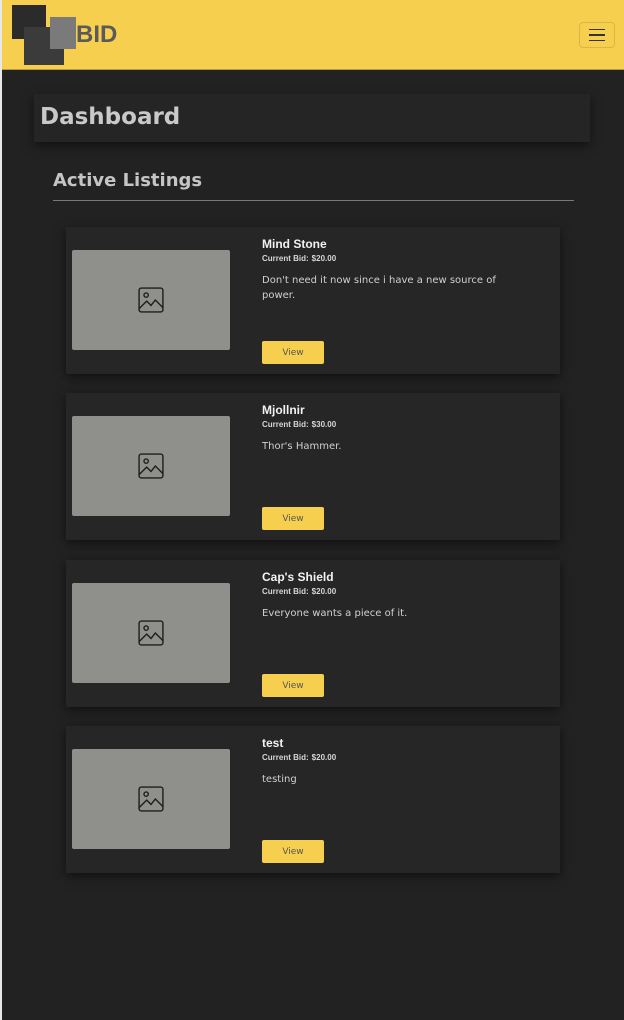  Describe the element at coordinates (272, 743) in the screenshot. I see `listing-title: test` at that location.